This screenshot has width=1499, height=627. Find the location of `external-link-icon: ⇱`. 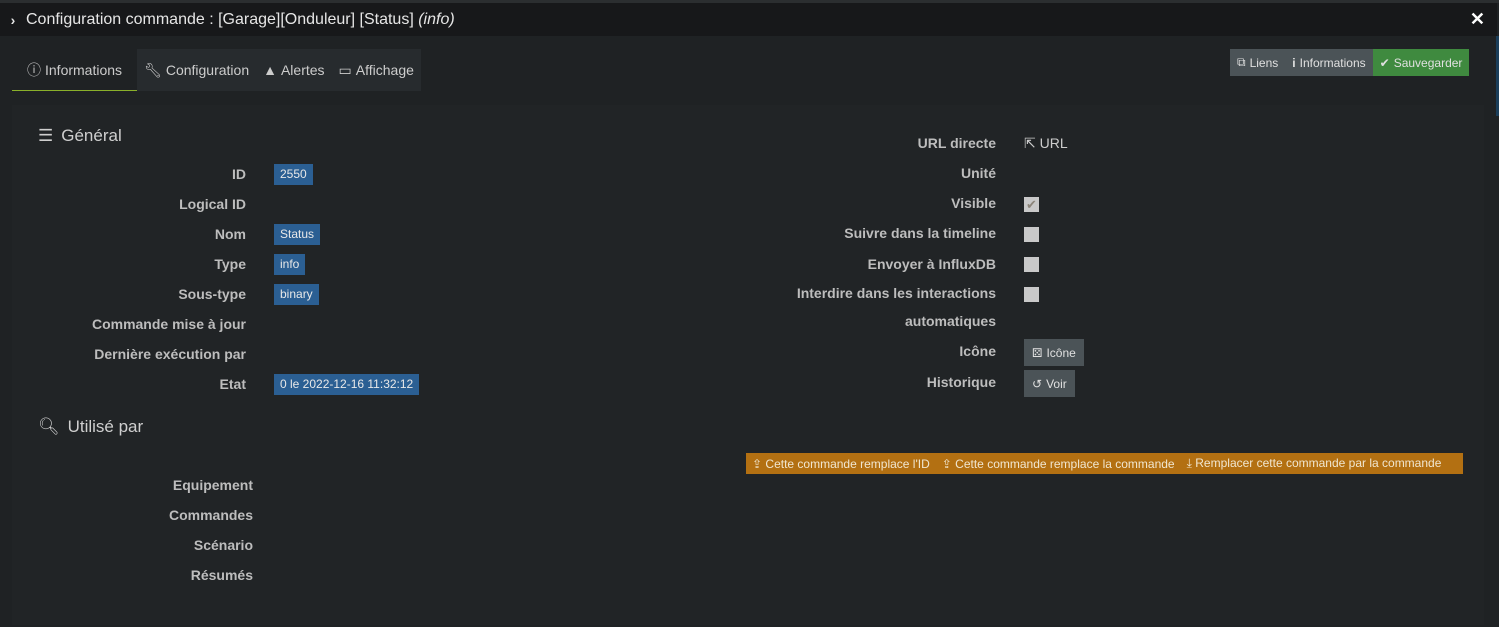

external-link-icon: ⇱ is located at coordinates (1030, 143).